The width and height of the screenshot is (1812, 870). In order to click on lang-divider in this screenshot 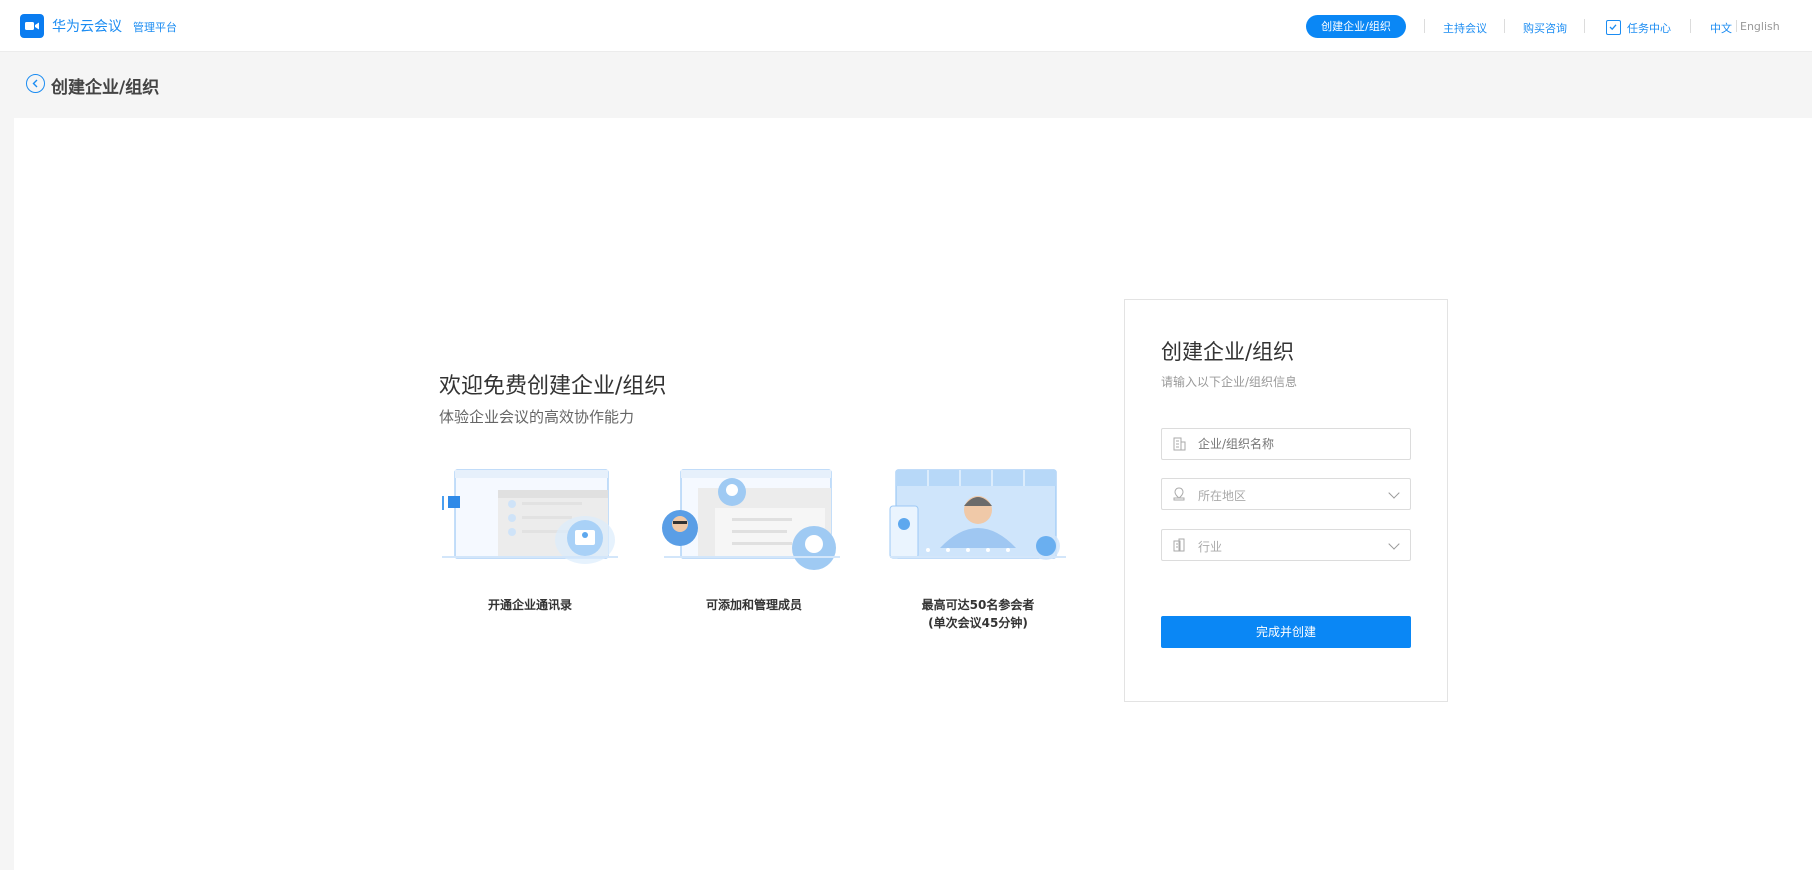, I will do `click(1736, 26)`.